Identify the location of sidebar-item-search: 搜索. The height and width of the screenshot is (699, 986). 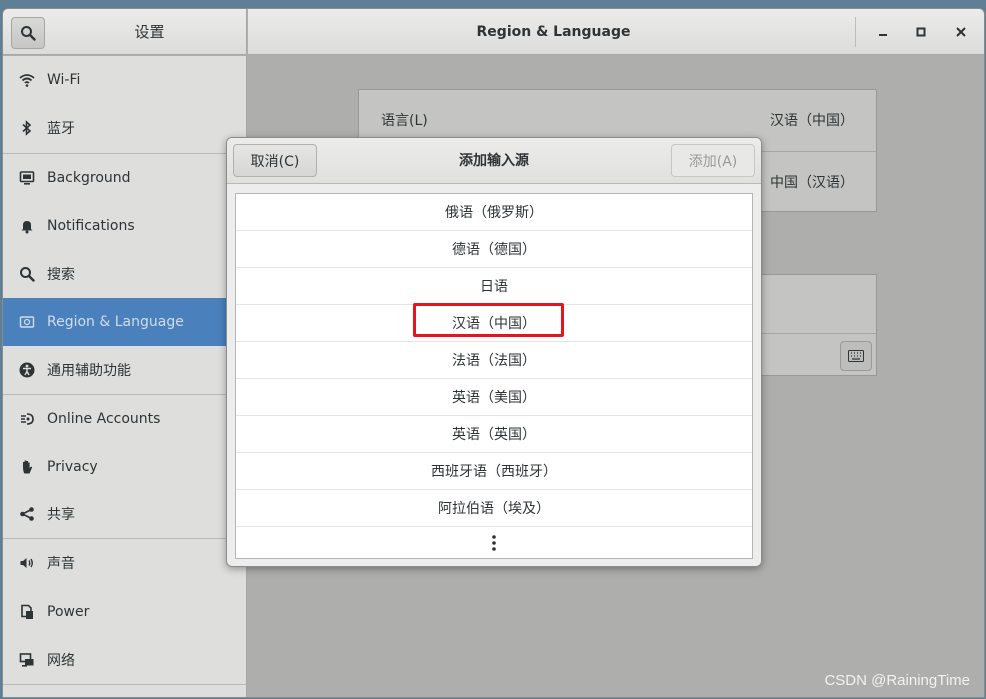
(124, 274).